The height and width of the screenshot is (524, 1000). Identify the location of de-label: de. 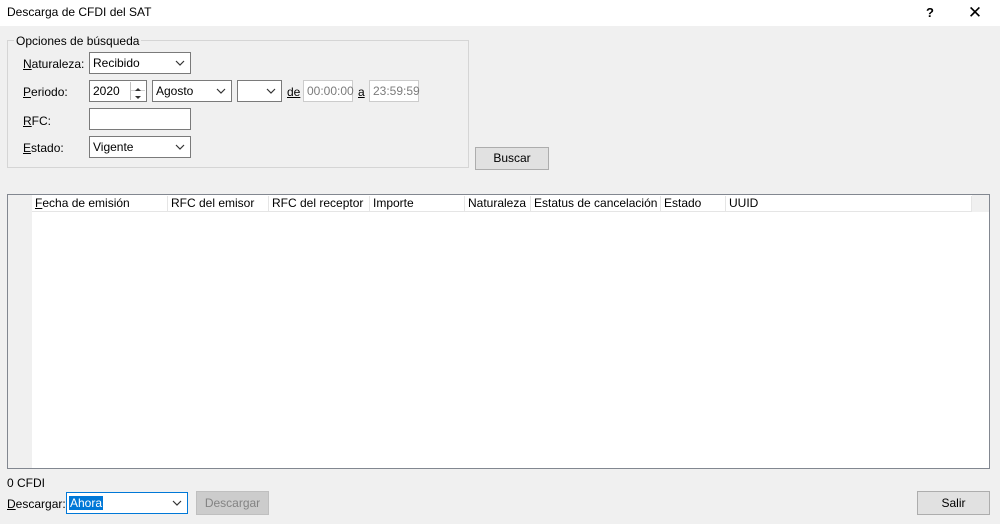
(294, 92).